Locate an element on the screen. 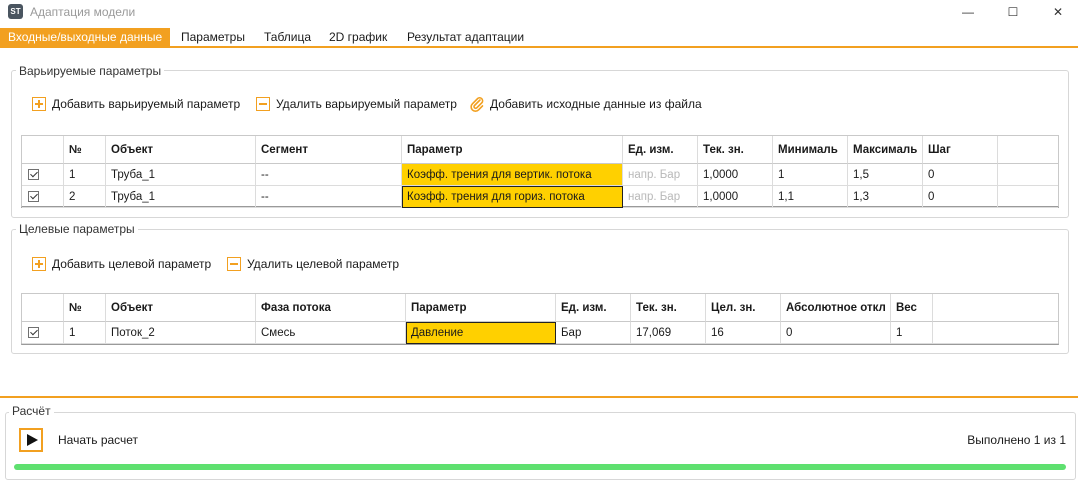  min-cell: 1,1 is located at coordinates (810, 197).